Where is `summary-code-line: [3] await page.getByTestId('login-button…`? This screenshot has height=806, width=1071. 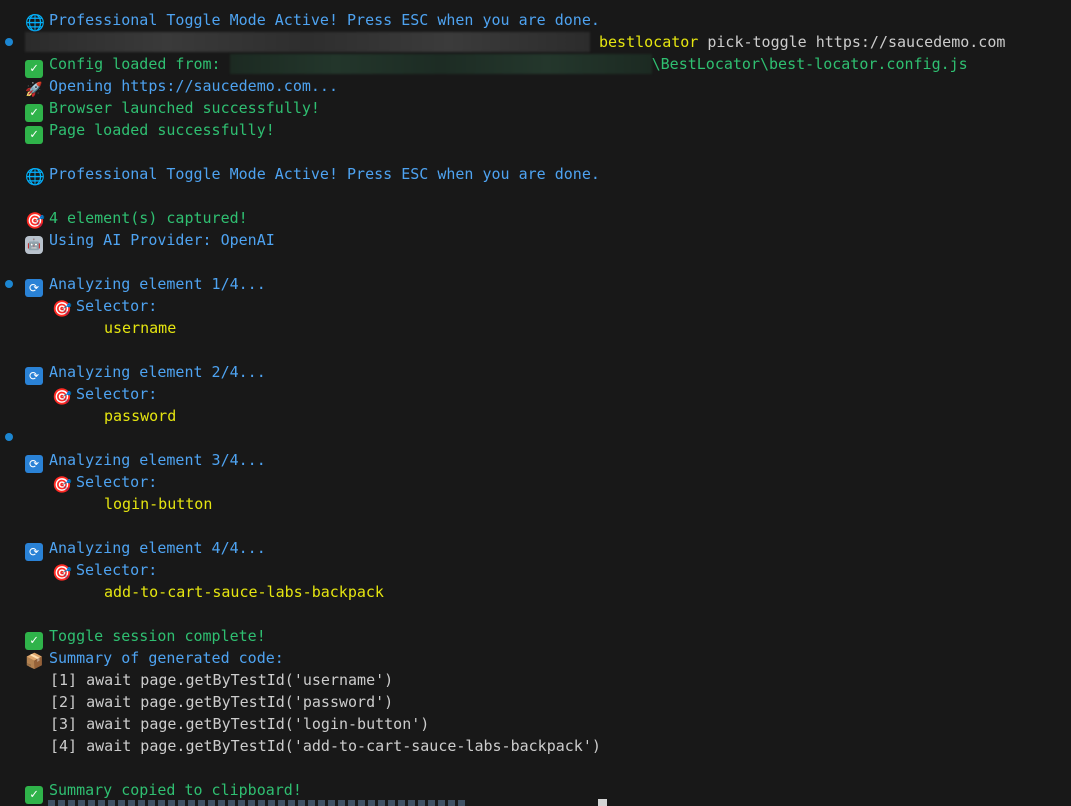
summary-code-line: [3] await page.getByTestId('login-button… is located at coordinates (240, 724).